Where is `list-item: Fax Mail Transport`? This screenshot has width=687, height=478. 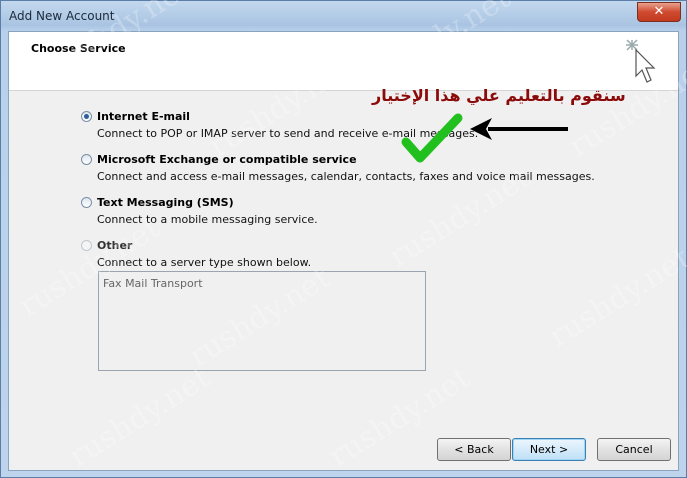
list-item: Fax Mail Transport is located at coordinates (153, 283).